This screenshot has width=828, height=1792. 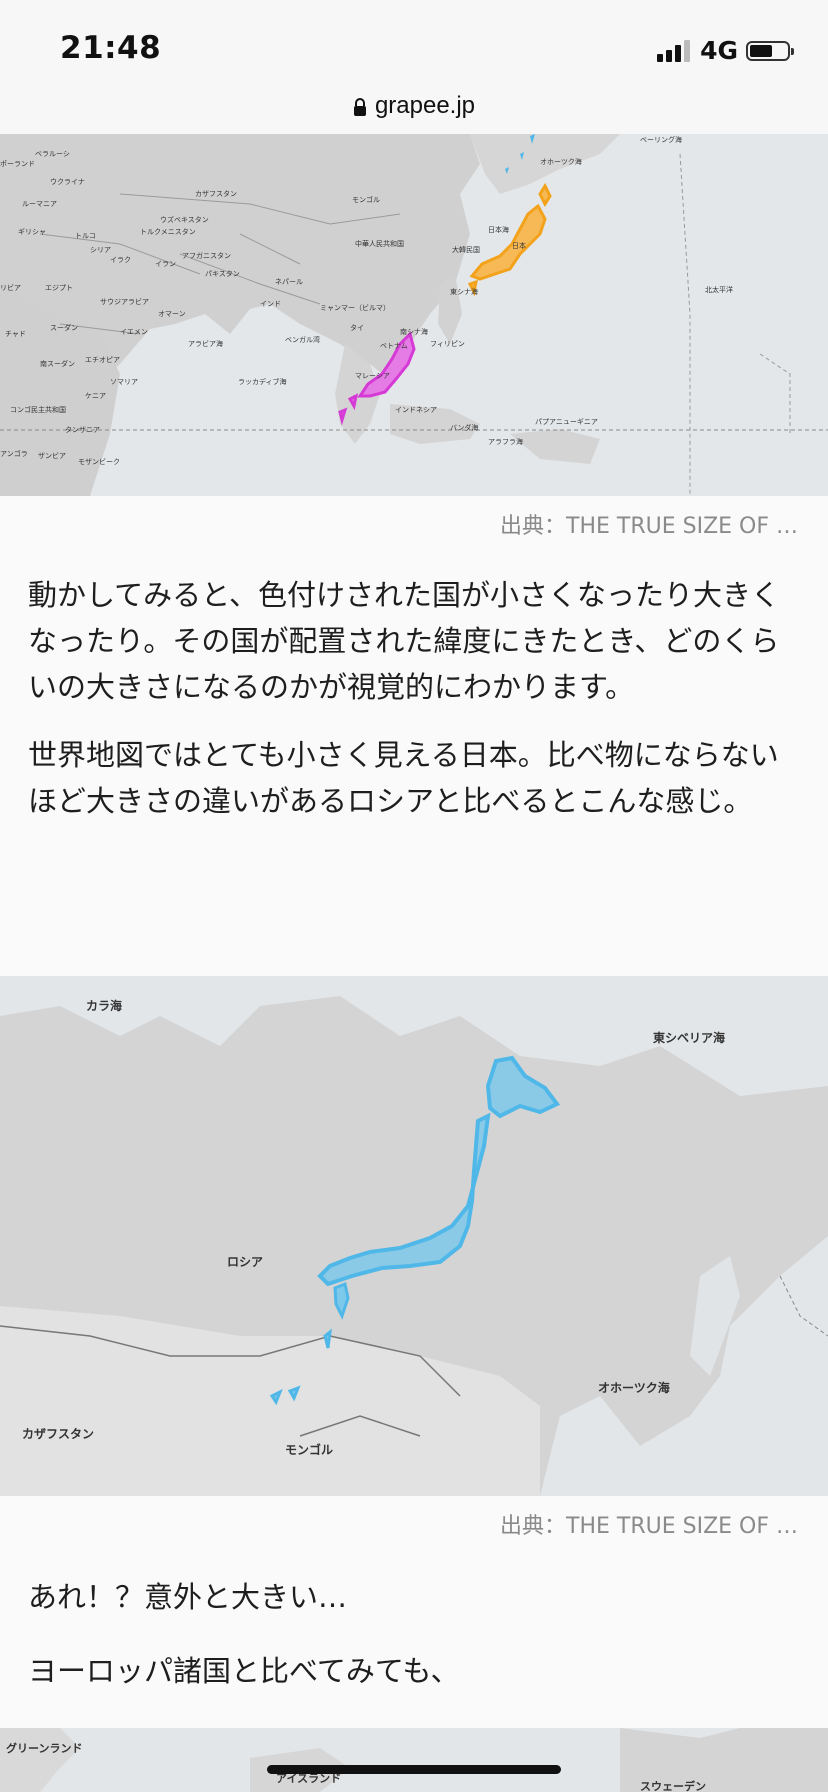 I want to click on home-indicator, so click(x=414, y=1769).